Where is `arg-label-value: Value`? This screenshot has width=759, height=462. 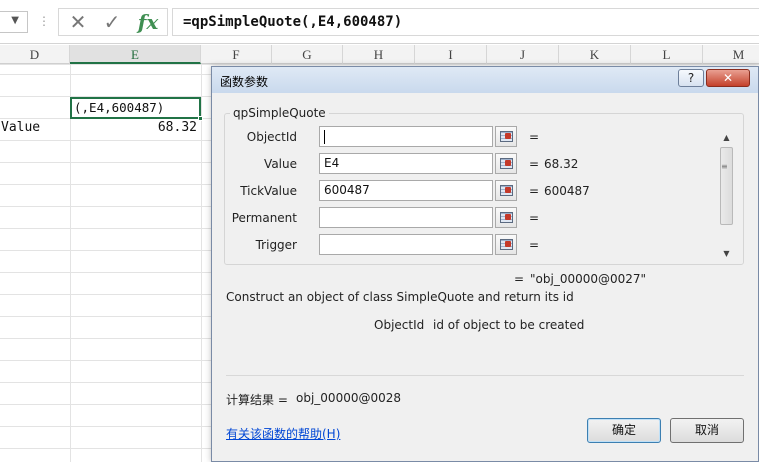
arg-label-value: Value is located at coordinates (280, 164).